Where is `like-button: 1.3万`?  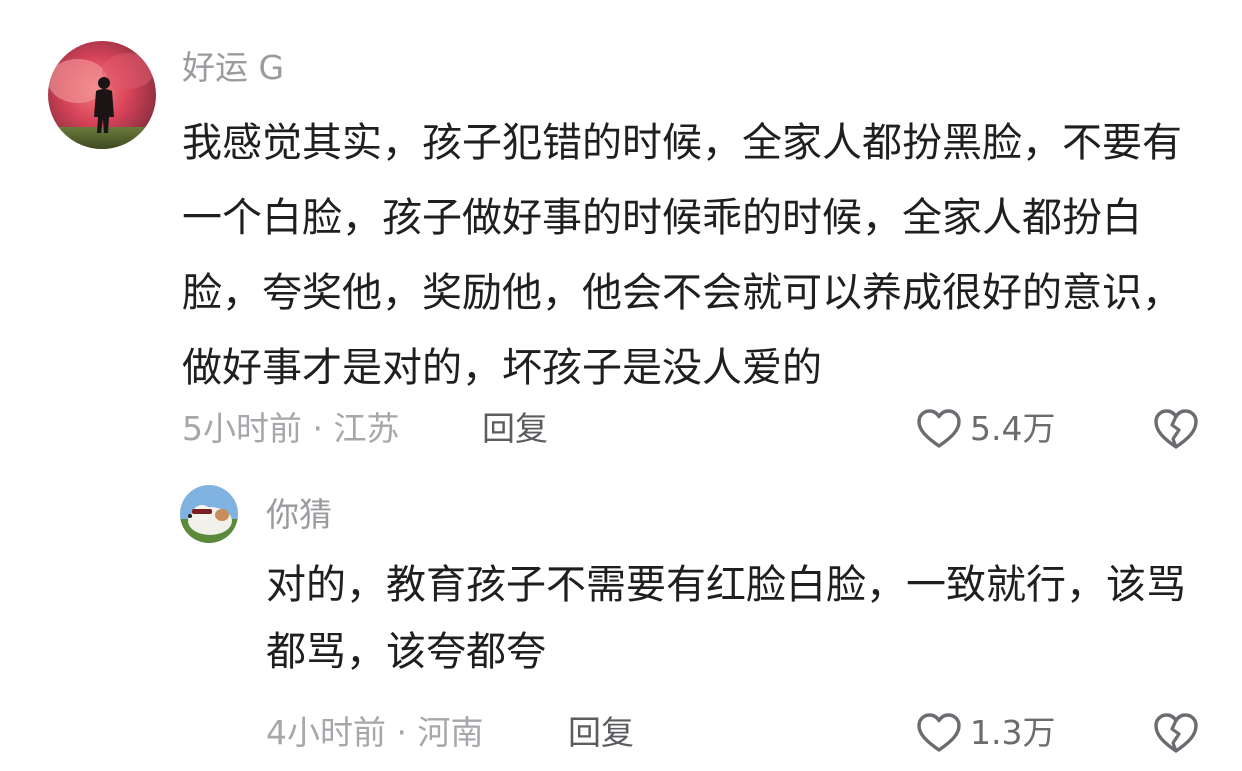 like-button: 1.3万 is located at coordinates (985, 733).